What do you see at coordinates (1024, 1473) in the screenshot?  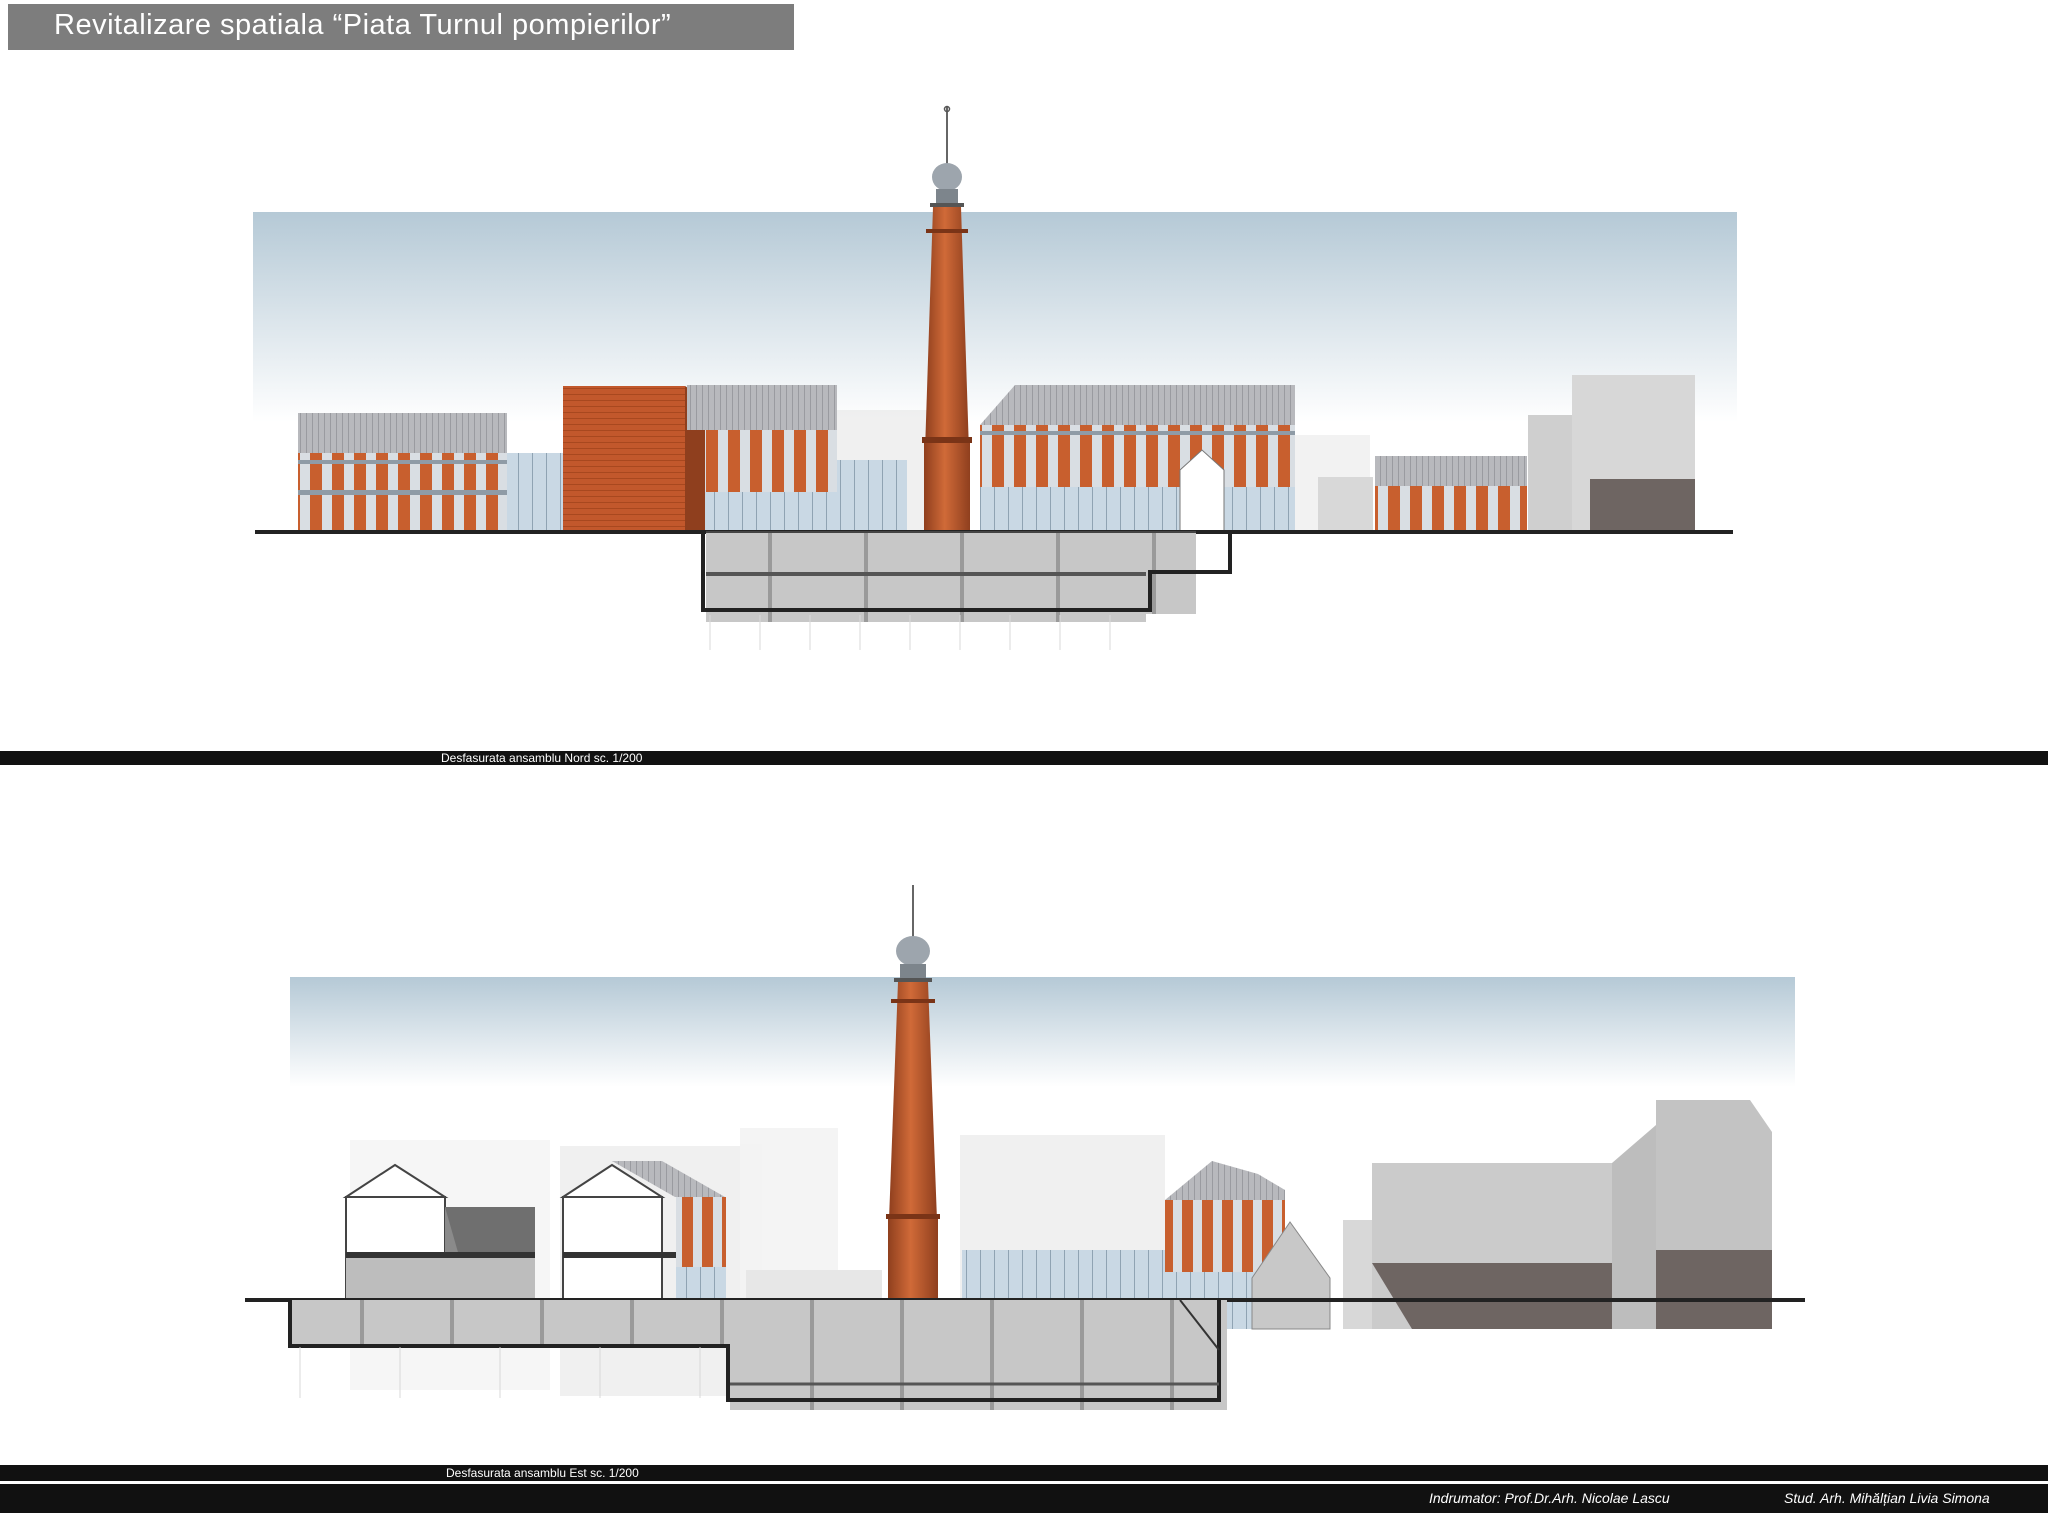 I see `east-caption-bar: Desfasurata ansamblu Est sc. 1/200` at bounding box center [1024, 1473].